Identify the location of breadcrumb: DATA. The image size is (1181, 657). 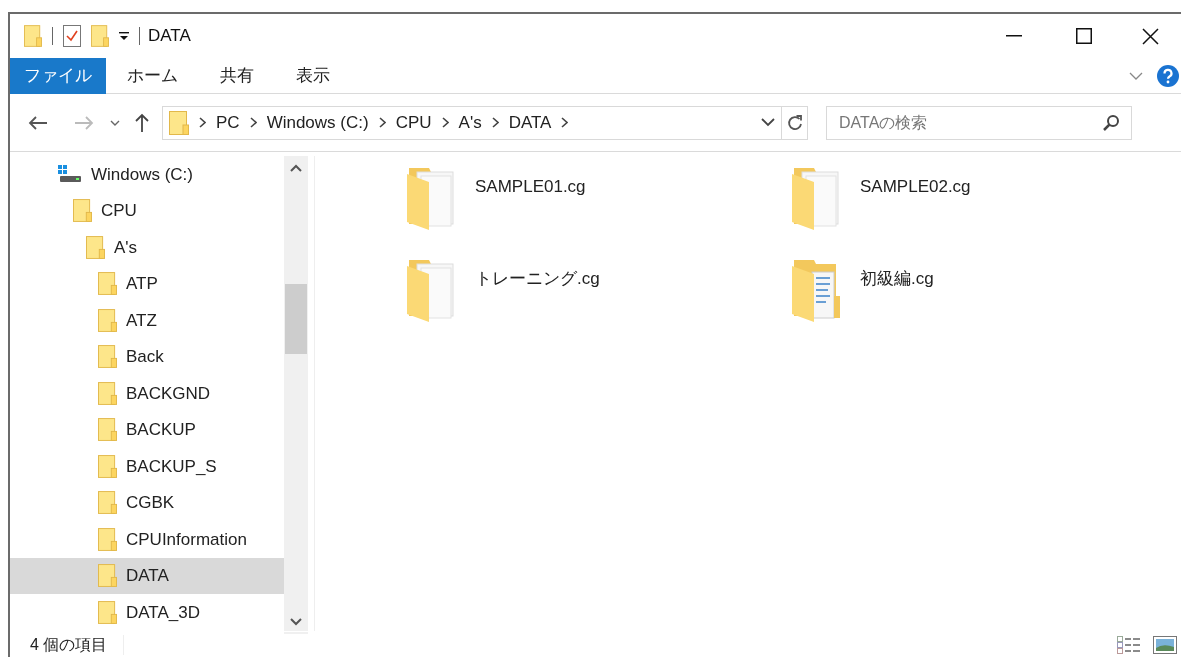
(530, 122).